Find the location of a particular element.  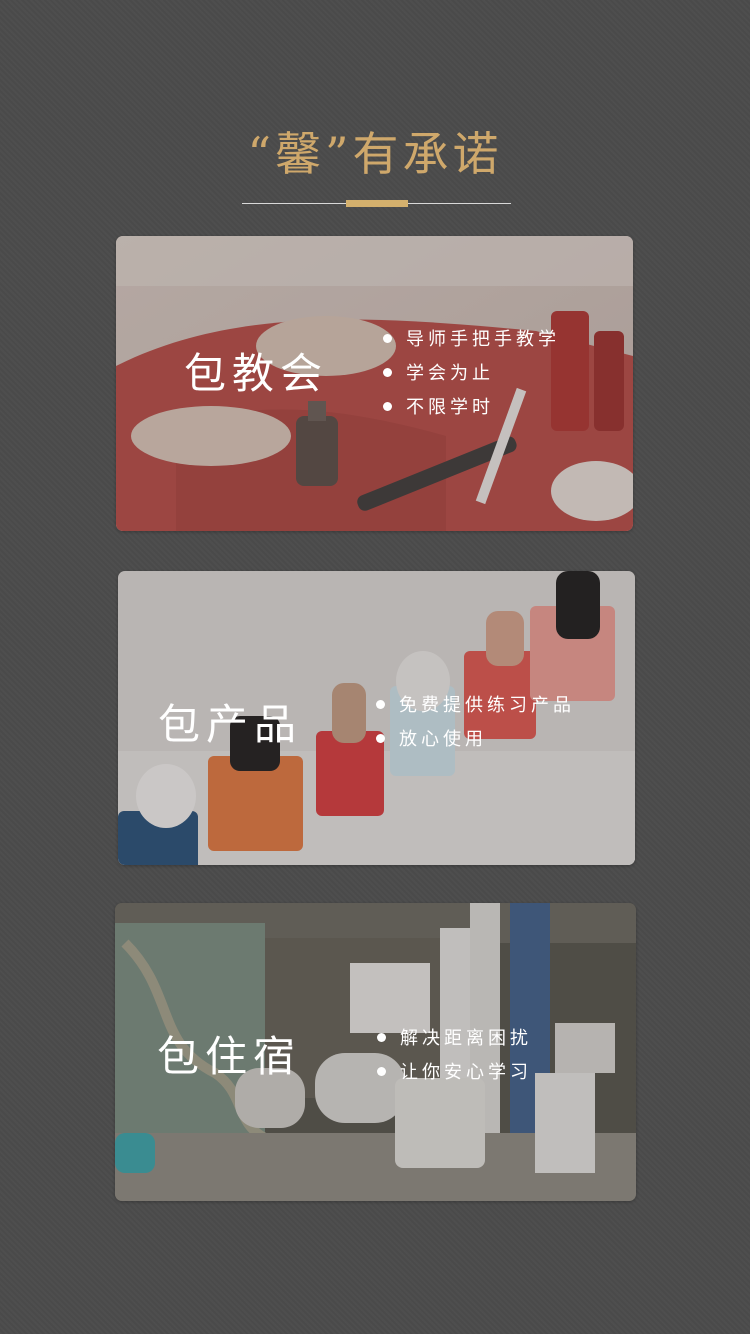

bullet-text: 导师手把手教学 is located at coordinates (483, 339).